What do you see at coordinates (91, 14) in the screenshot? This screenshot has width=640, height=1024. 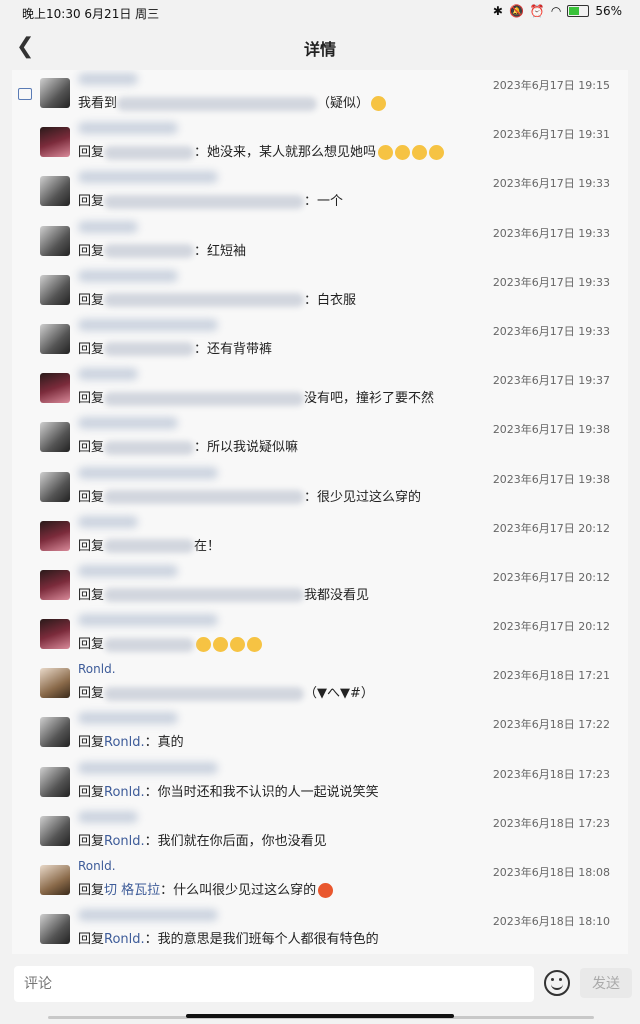 I see `status-time: 晚上10:30 6月21日 周三` at bounding box center [91, 14].